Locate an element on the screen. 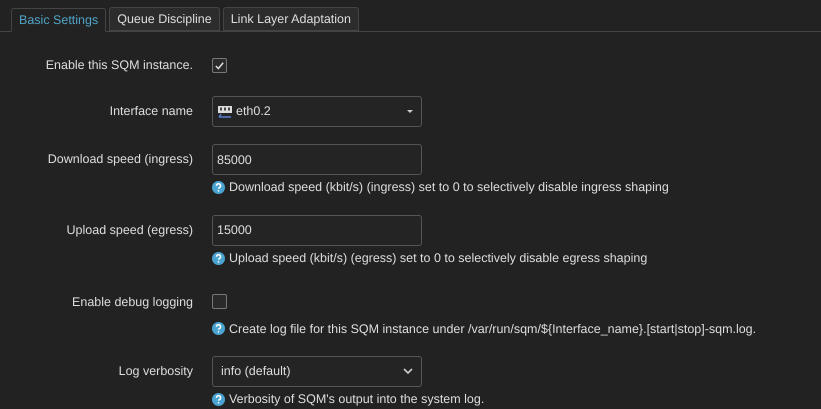 The height and width of the screenshot is (409, 821). help-text: Verbosity of SQM's output into the system log. is located at coordinates (356, 399).